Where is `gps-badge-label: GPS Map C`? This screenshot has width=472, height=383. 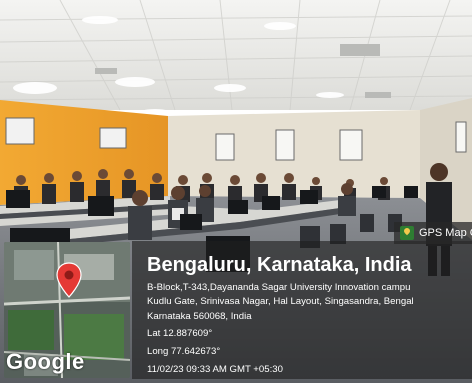
gps-badge-label: GPS Map C is located at coordinates (445, 233).